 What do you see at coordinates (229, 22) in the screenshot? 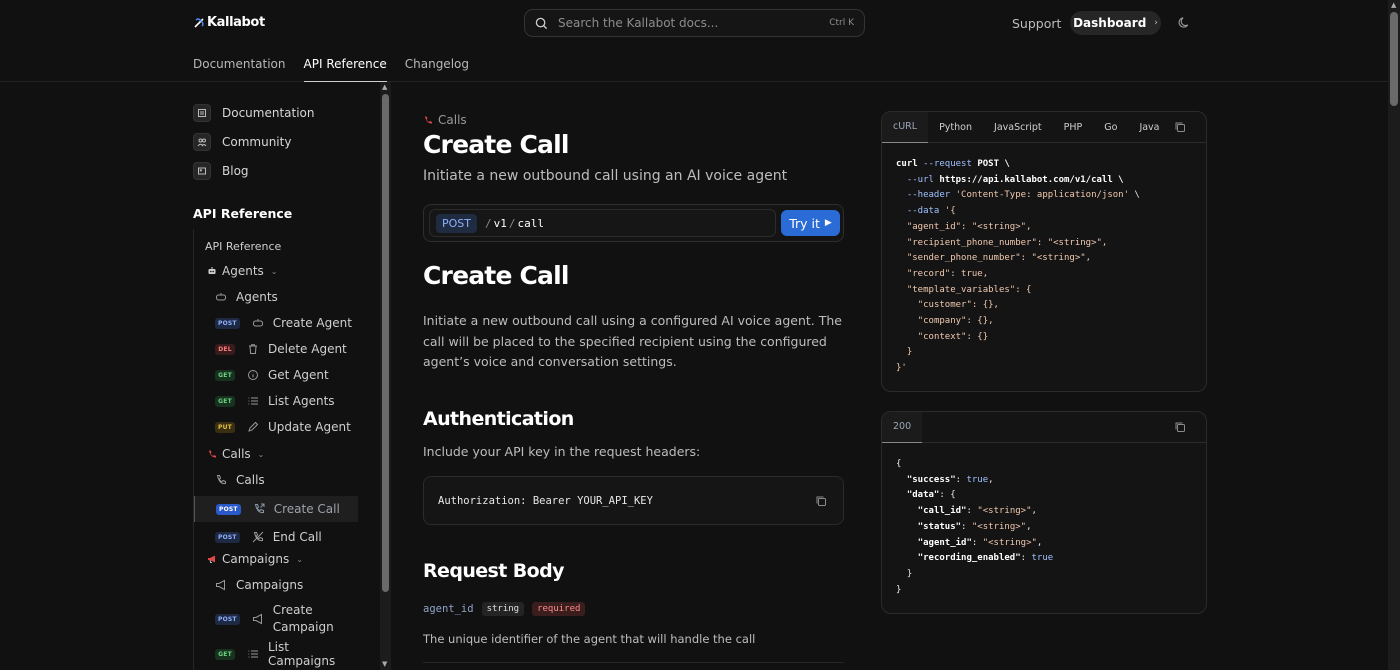
I see `logo: Kallabot` at bounding box center [229, 22].